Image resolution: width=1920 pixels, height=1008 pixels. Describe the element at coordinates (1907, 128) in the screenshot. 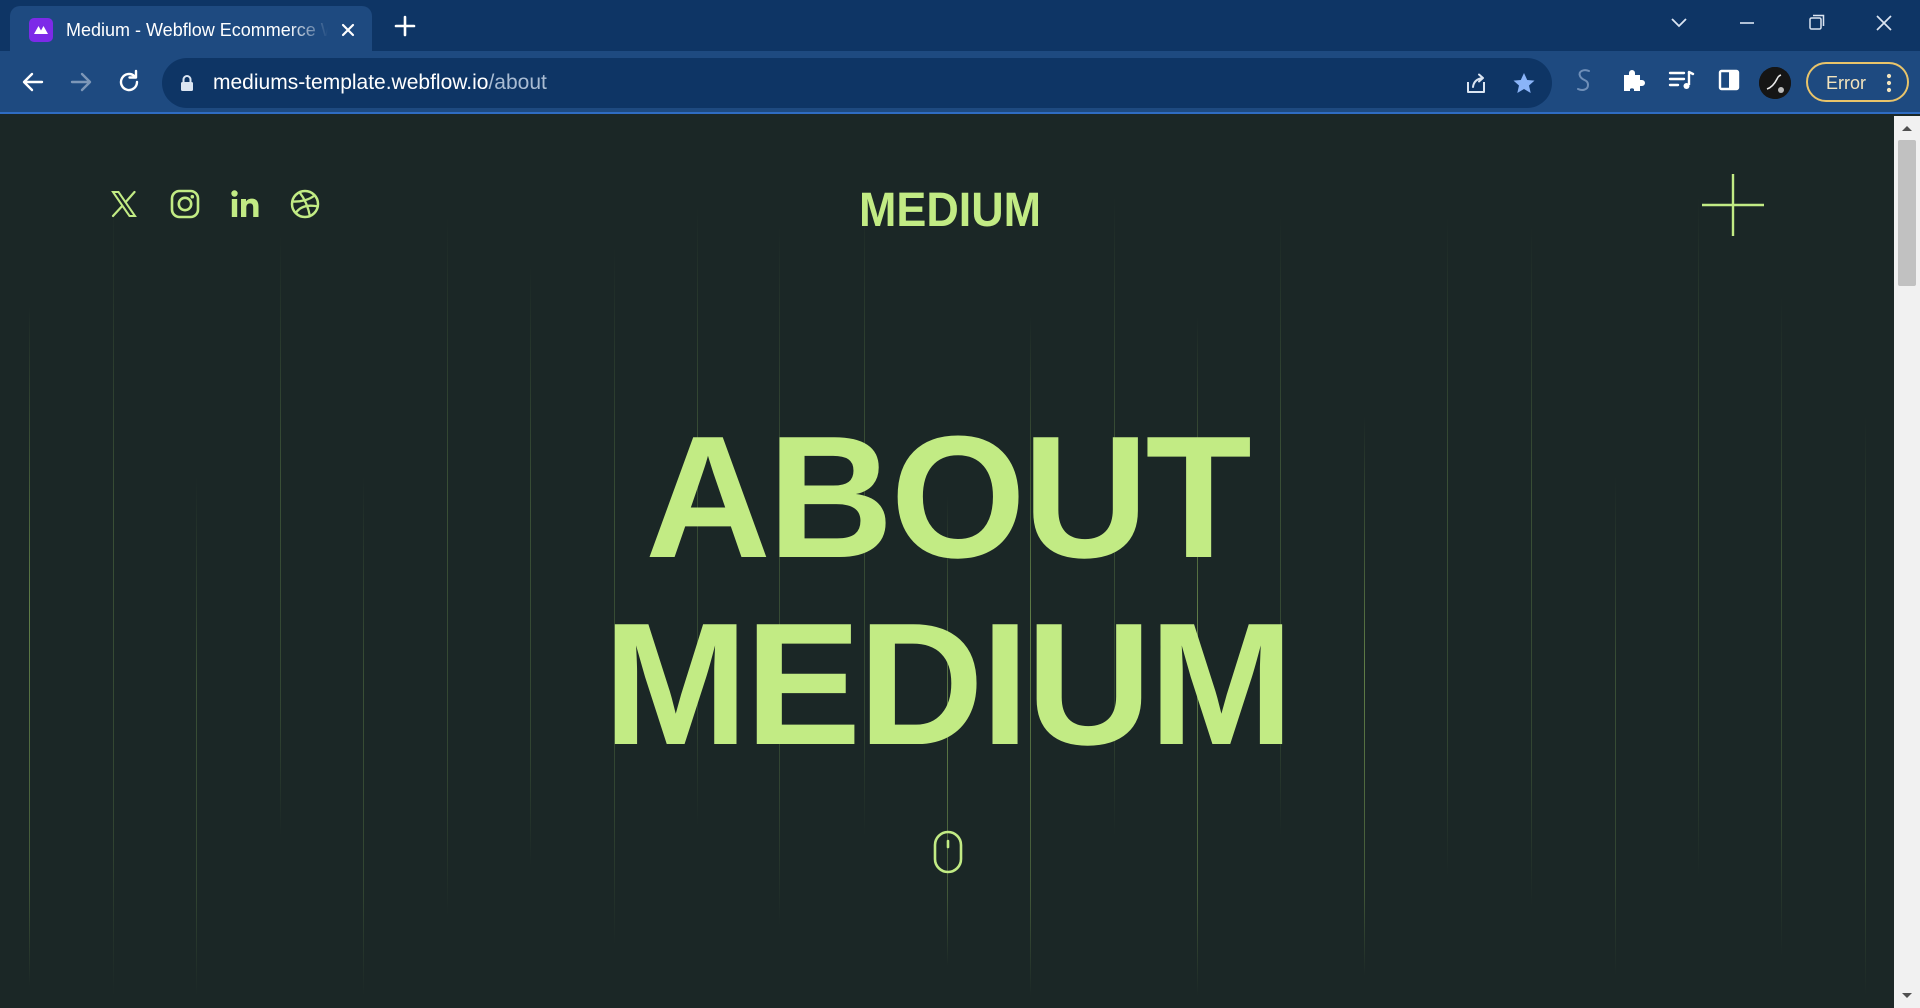

I see `scroll-up-arrow-icon` at that location.